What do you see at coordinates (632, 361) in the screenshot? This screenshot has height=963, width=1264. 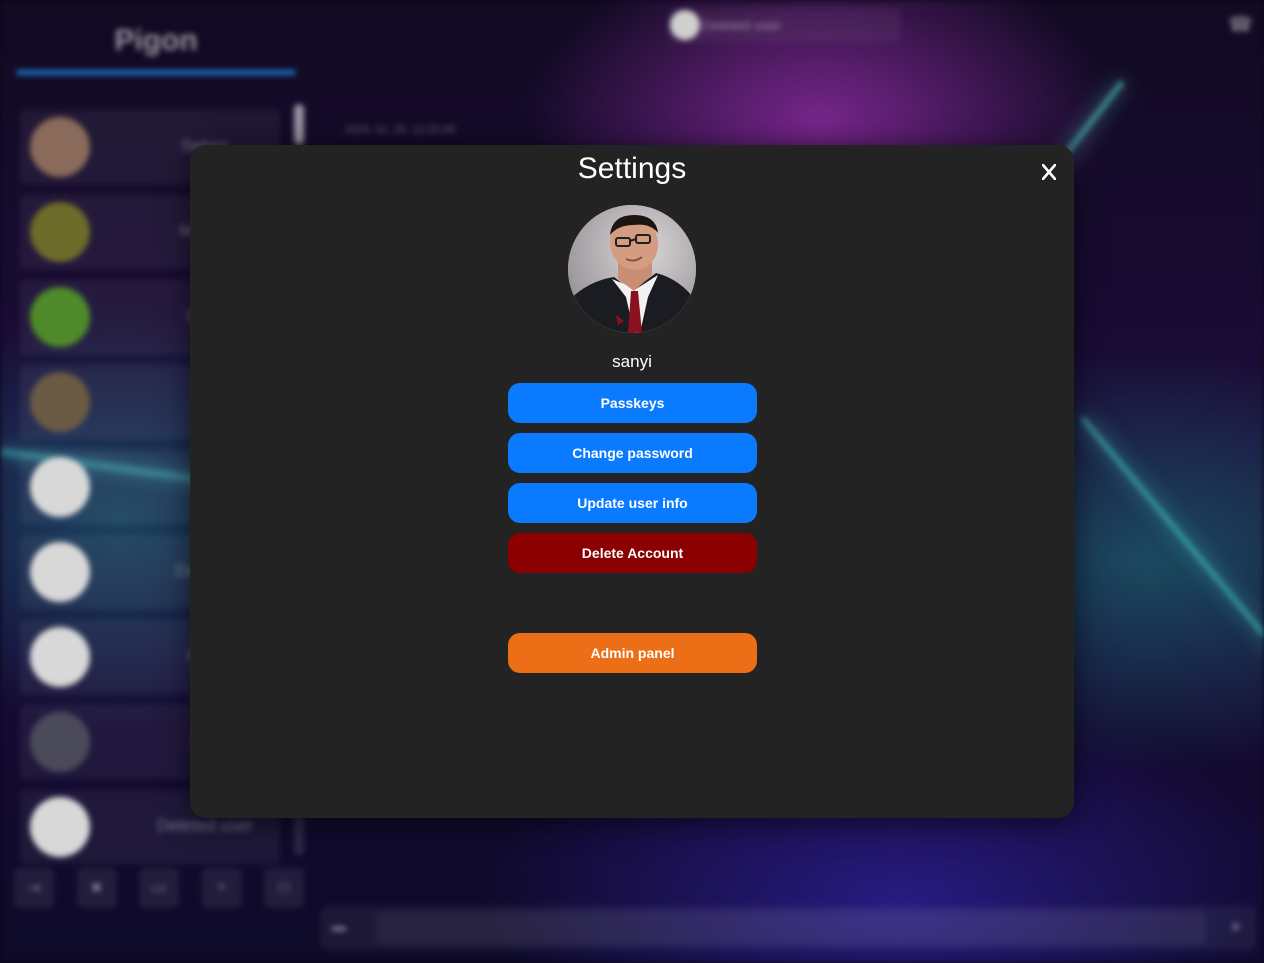 I see `username-label: sanyi` at bounding box center [632, 361].